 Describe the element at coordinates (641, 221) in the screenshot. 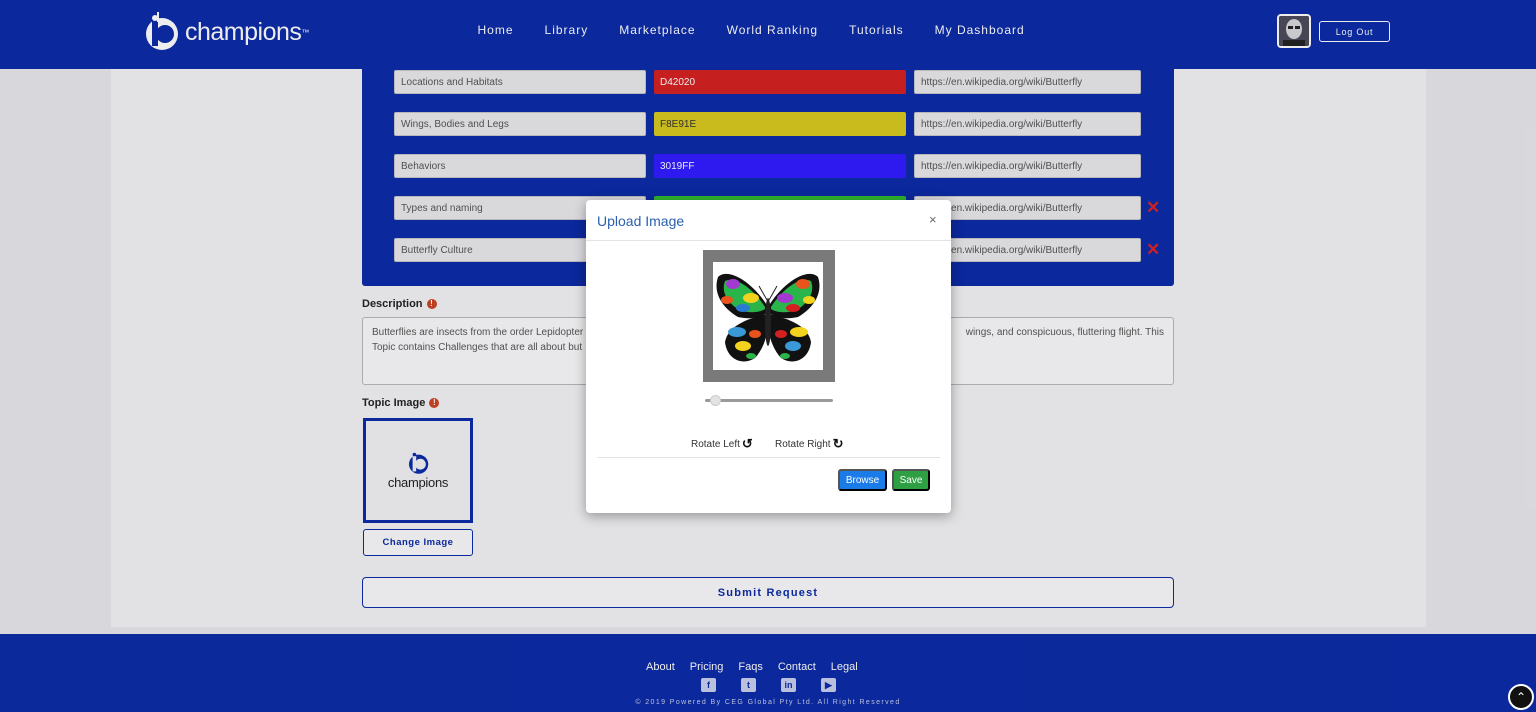

I see `modal-title: Upload Image` at that location.